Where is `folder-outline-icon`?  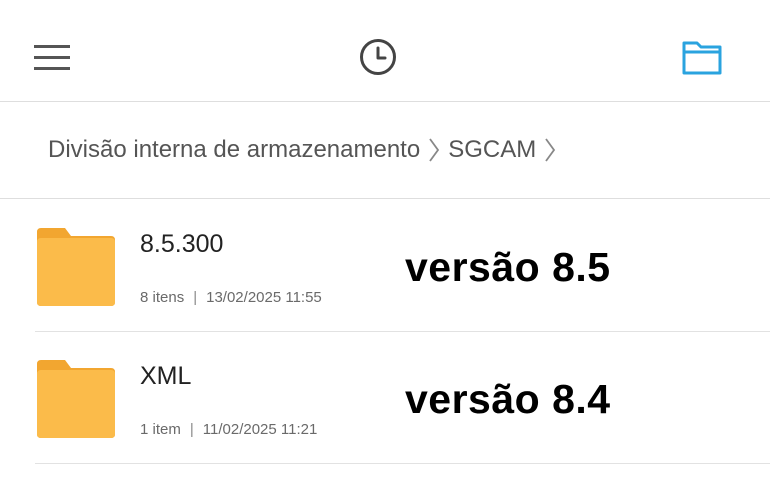
folder-outline-icon is located at coordinates (702, 58).